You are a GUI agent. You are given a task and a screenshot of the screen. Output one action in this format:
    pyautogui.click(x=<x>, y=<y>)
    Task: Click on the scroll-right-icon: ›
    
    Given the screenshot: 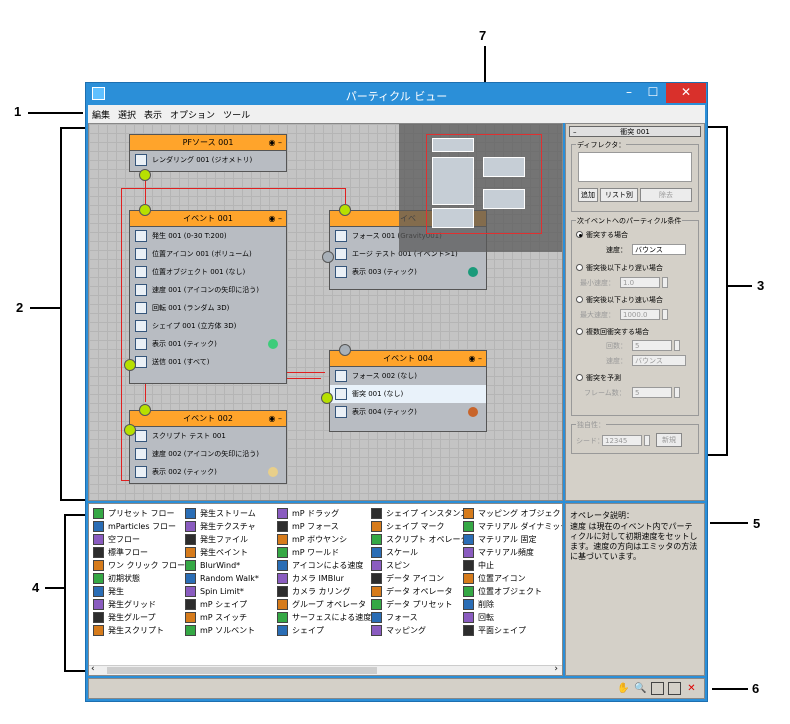 What is the action you would take?
    pyautogui.click(x=556, y=669)
    